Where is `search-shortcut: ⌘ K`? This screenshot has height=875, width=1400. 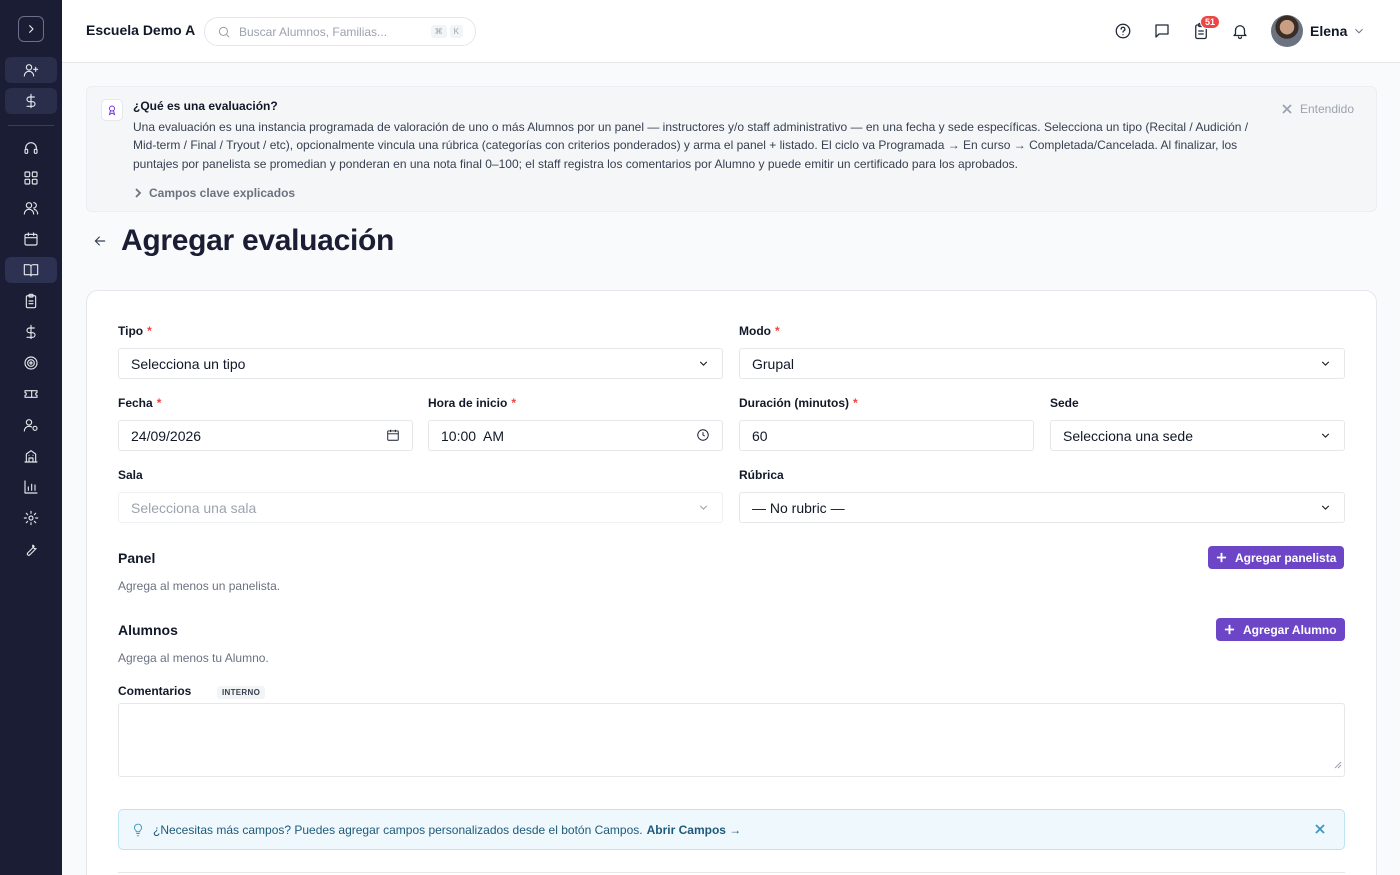 search-shortcut: ⌘ K is located at coordinates (446, 31).